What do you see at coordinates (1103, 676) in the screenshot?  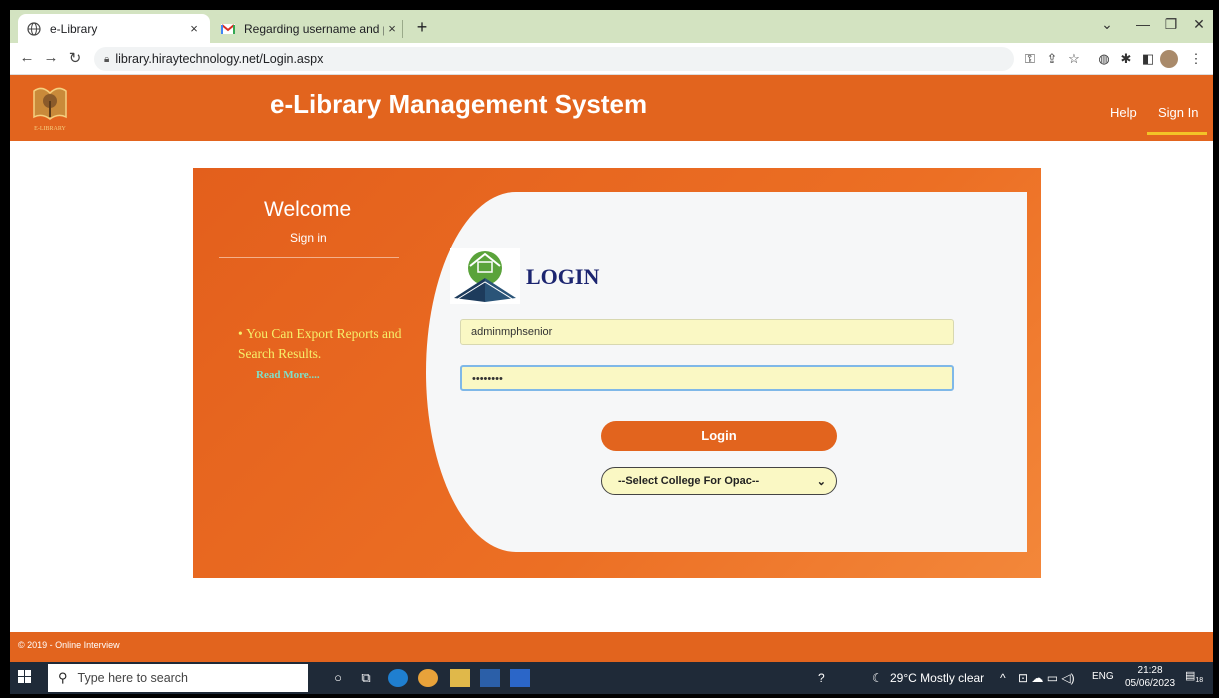 I see `language-indicator: ENG` at bounding box center [1103, 676].